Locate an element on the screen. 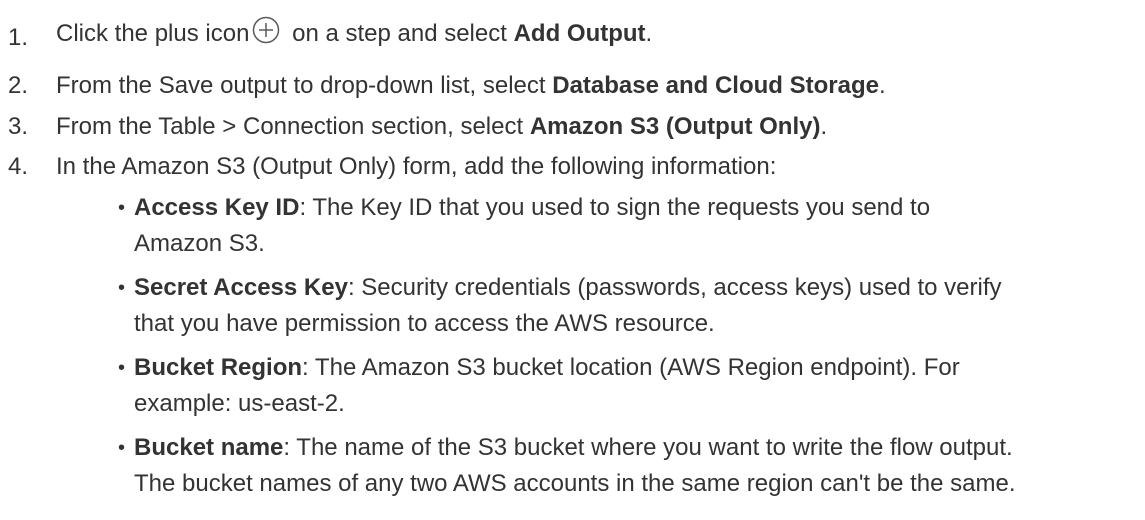  step-number: 3. is located at coordinates (18, 126).